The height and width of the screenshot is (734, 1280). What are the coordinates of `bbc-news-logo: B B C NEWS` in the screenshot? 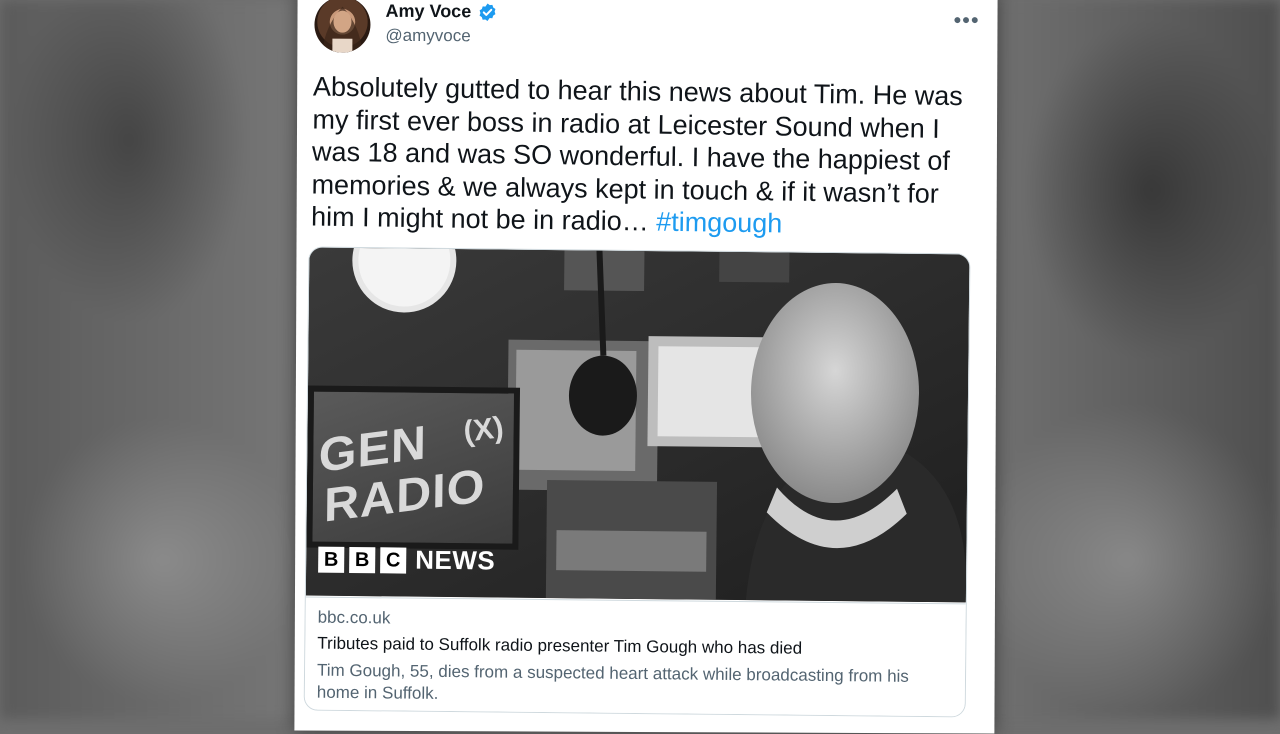 It's located at (406, 560).